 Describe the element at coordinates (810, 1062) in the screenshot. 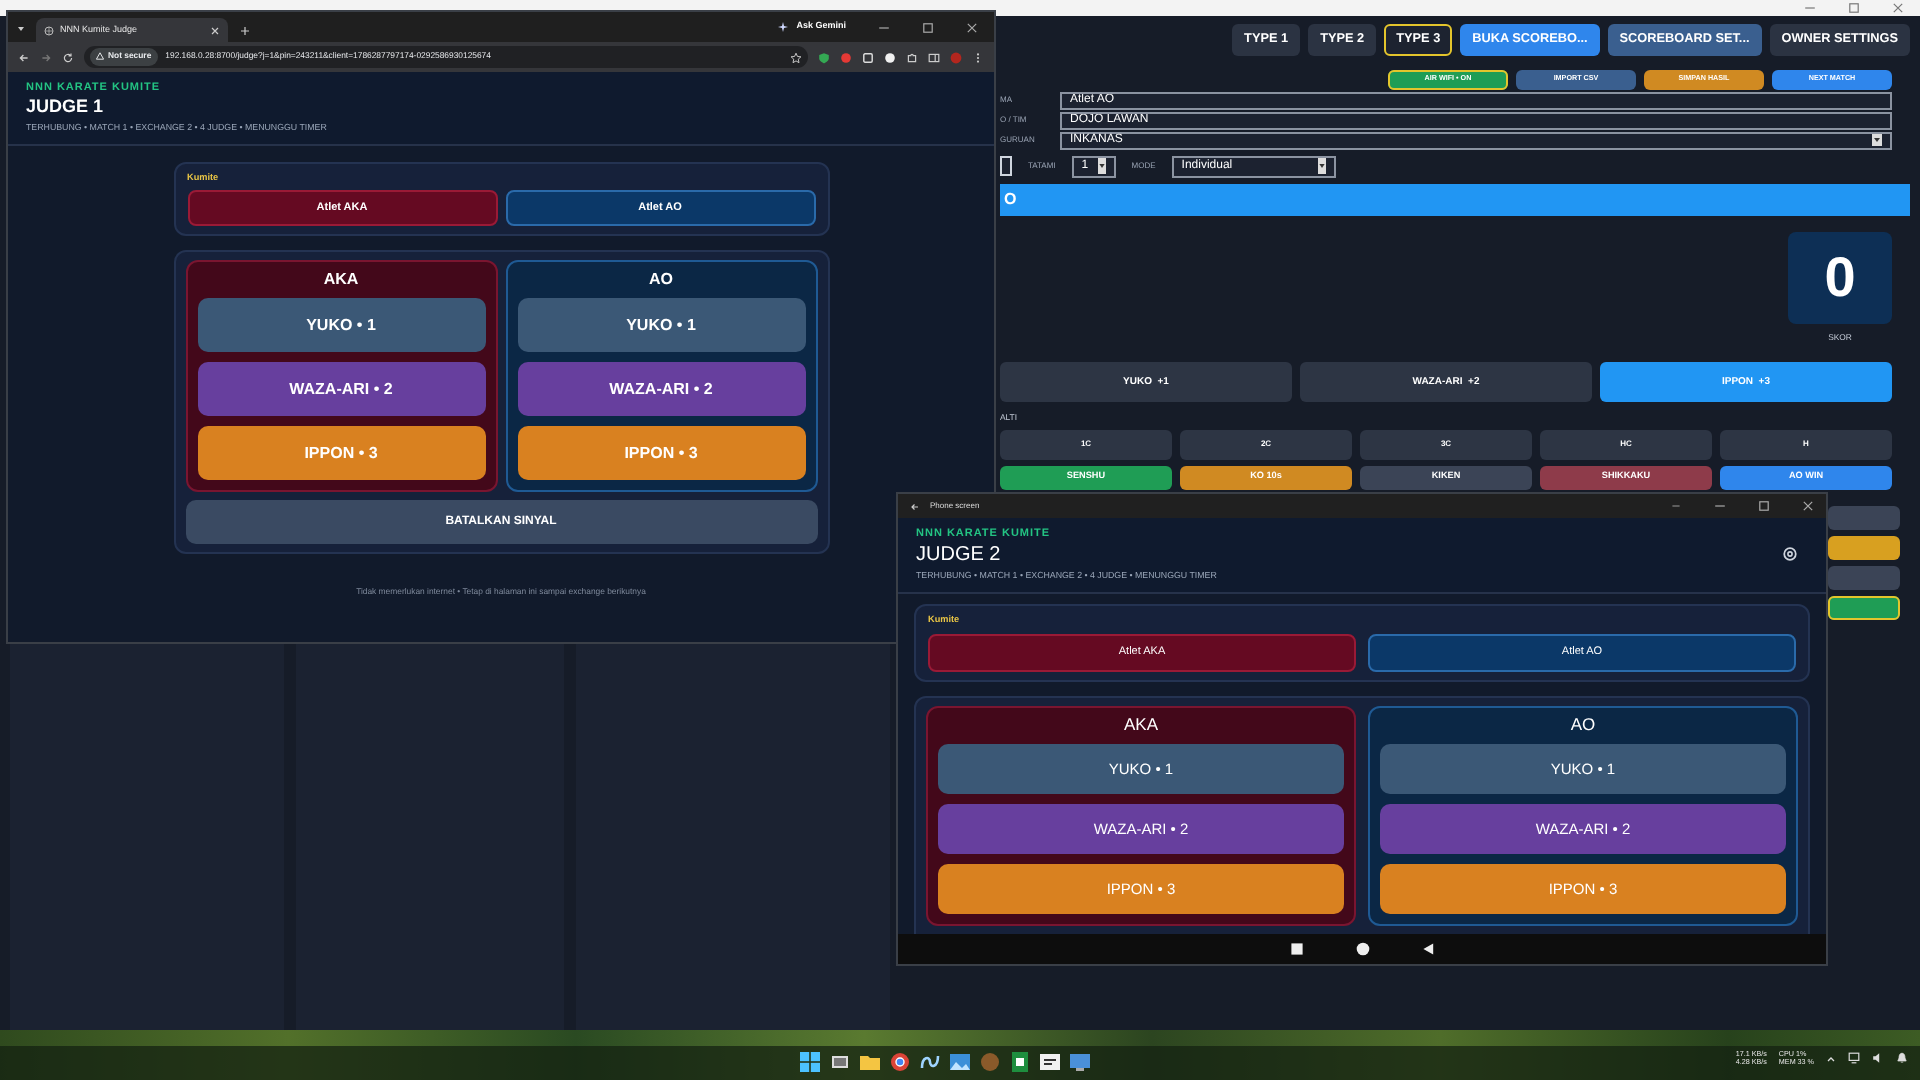

I see `windows-logo-icon` at that location.